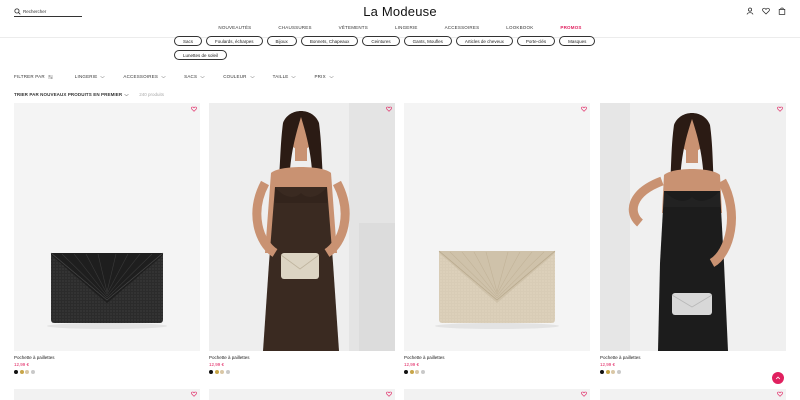 The width and height of the screenshot is (800, 400). I want to click on model-black-dress-image, so click(693, 227).